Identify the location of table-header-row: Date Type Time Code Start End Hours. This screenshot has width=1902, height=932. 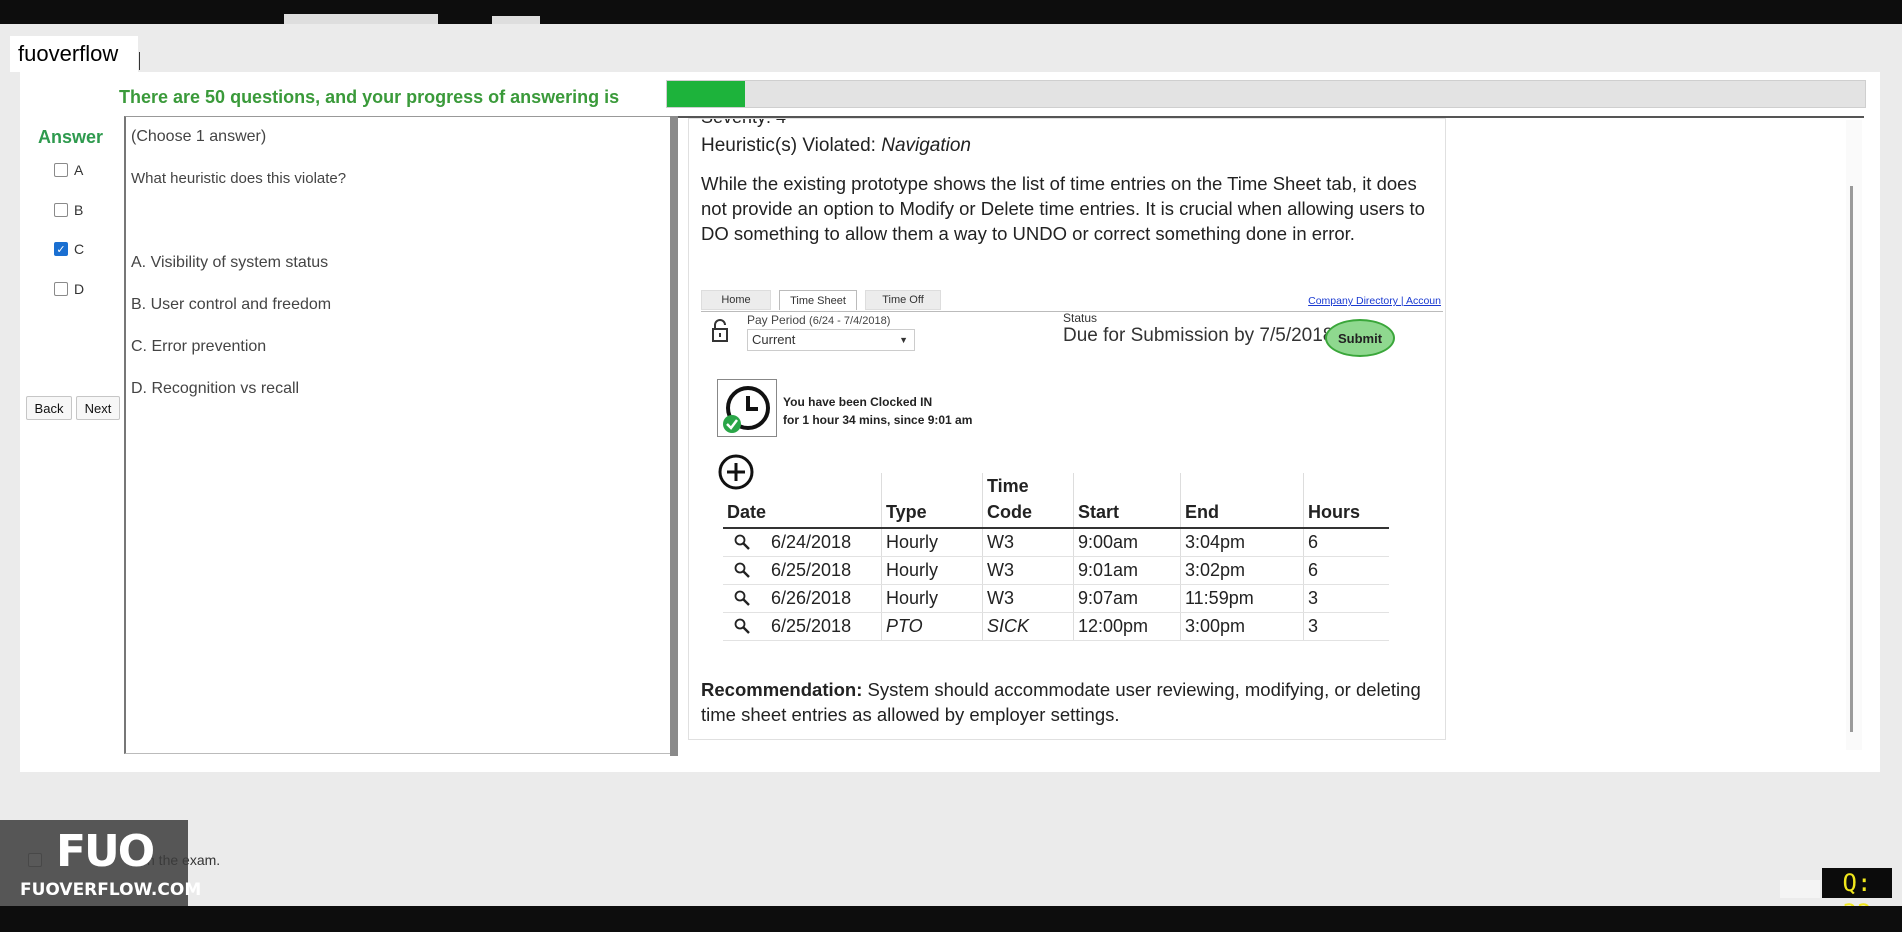
(1056, 501).